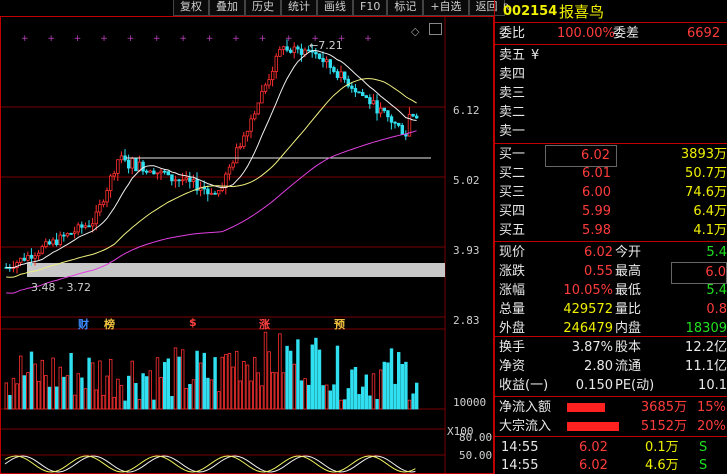 Image resolution: width=727 pixels, height=474 pixels. What do you see at coordinates (299, 8) in the screenshot?
I see `toolbar-button-3: 统计` at bounding box center [299, 8].